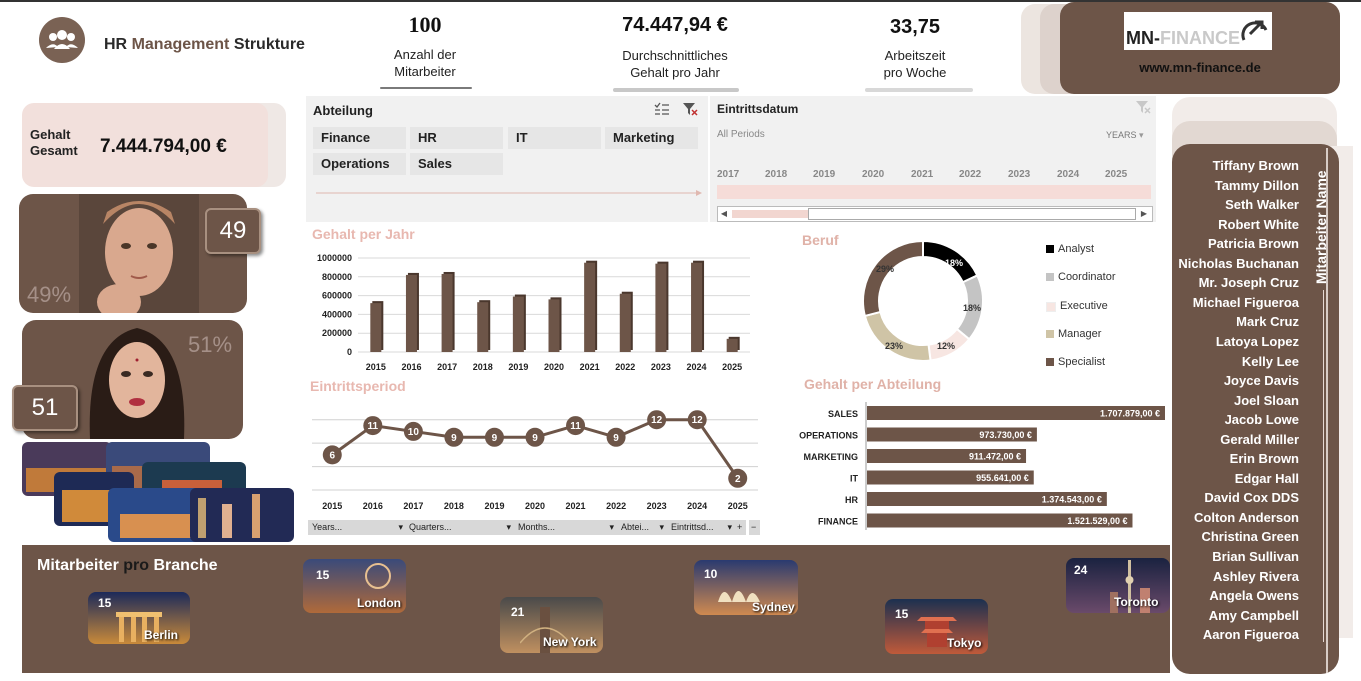 The width and height of the screenshot is (1361, 681). What do you see at coordinates (1234, 224) in the screenshot?
I see `employee-item: Robert White` at bounding box center [1234, 224].